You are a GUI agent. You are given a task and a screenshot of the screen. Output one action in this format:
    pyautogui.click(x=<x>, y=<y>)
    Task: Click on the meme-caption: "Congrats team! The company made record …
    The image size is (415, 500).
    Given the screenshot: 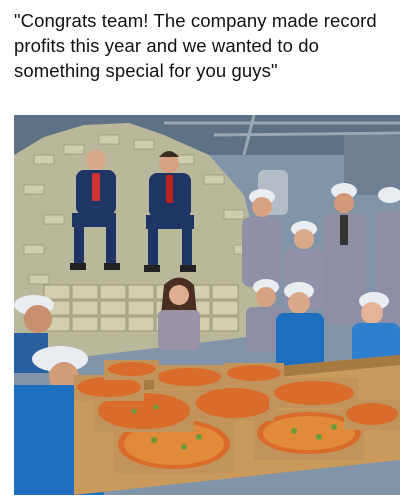 What is the action you would take?
    pyautogui.click(x=195, y=45)
    